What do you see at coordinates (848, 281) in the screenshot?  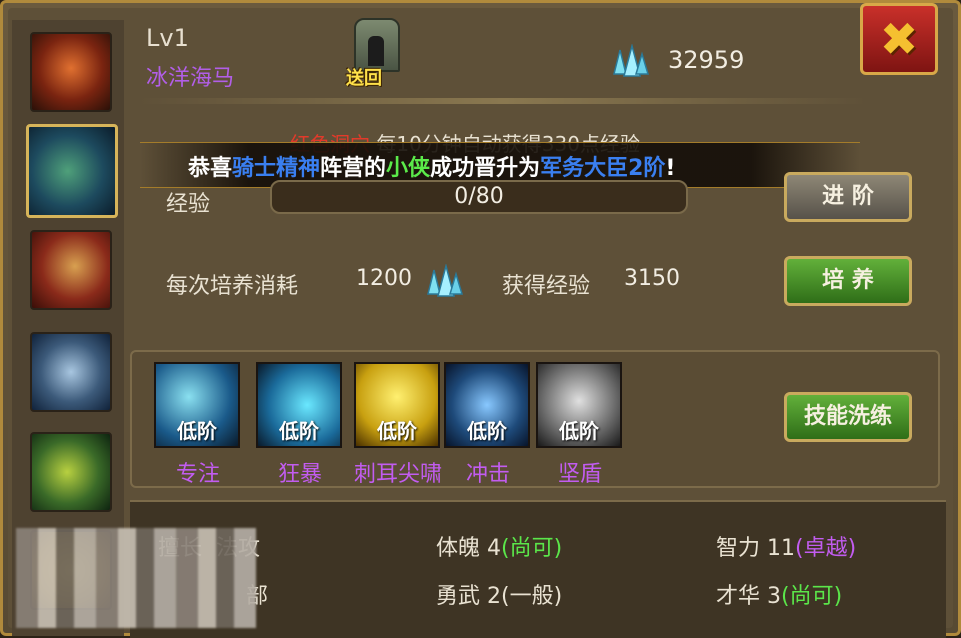 I see `train-button: 培 养` at bounding box center [848, 281].